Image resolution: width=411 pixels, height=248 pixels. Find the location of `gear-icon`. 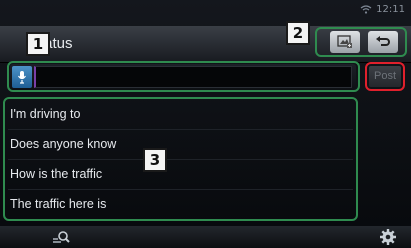

gear-icon is located at coordinates (388, 237).